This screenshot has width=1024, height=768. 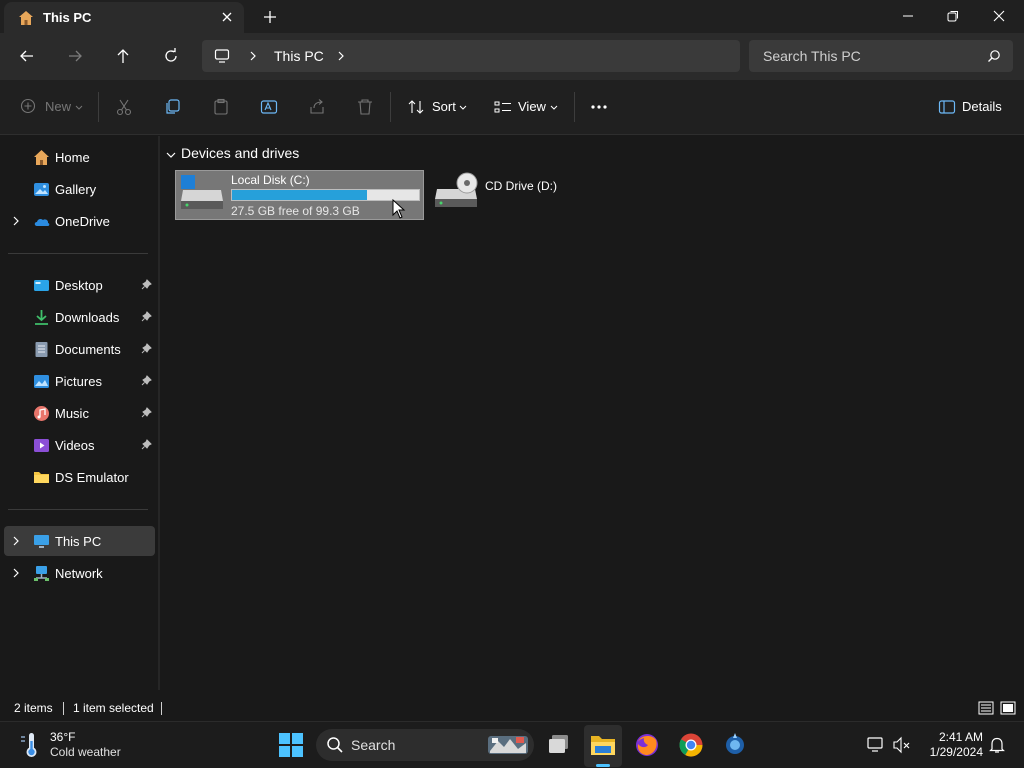 What do you see at coordinates (982, 106) in the screenshot?
I see `details-label: Details` at bounding box center [982, 106].